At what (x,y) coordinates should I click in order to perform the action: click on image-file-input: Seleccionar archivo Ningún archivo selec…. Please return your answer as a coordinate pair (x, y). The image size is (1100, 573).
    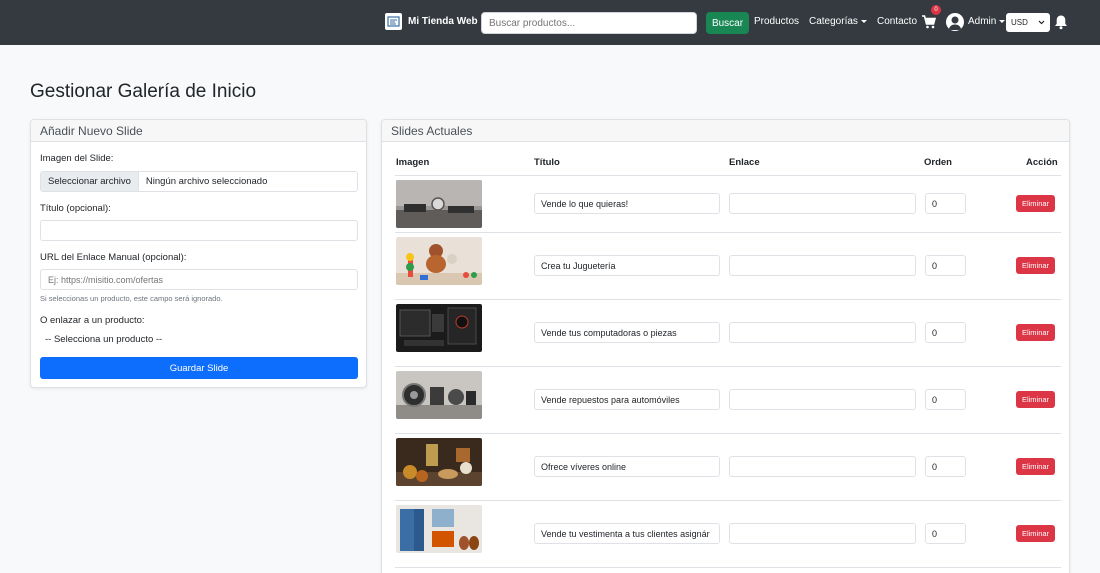
    Looking at the image, I should click on (199, 181).